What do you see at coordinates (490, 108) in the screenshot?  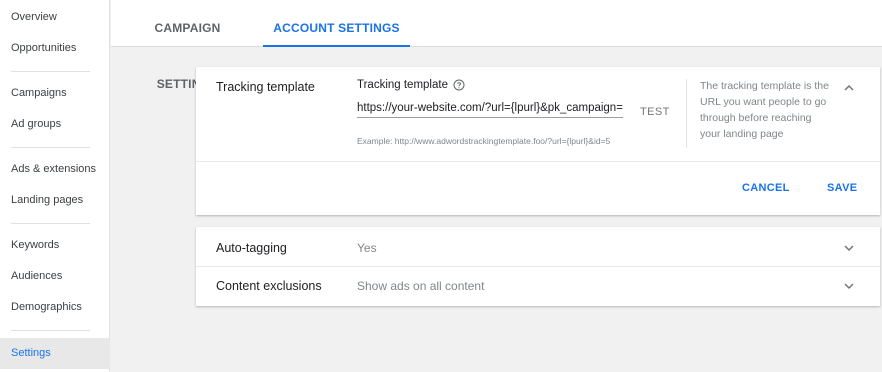 I see `tracking-template-input` at bounding box center [490, 108].